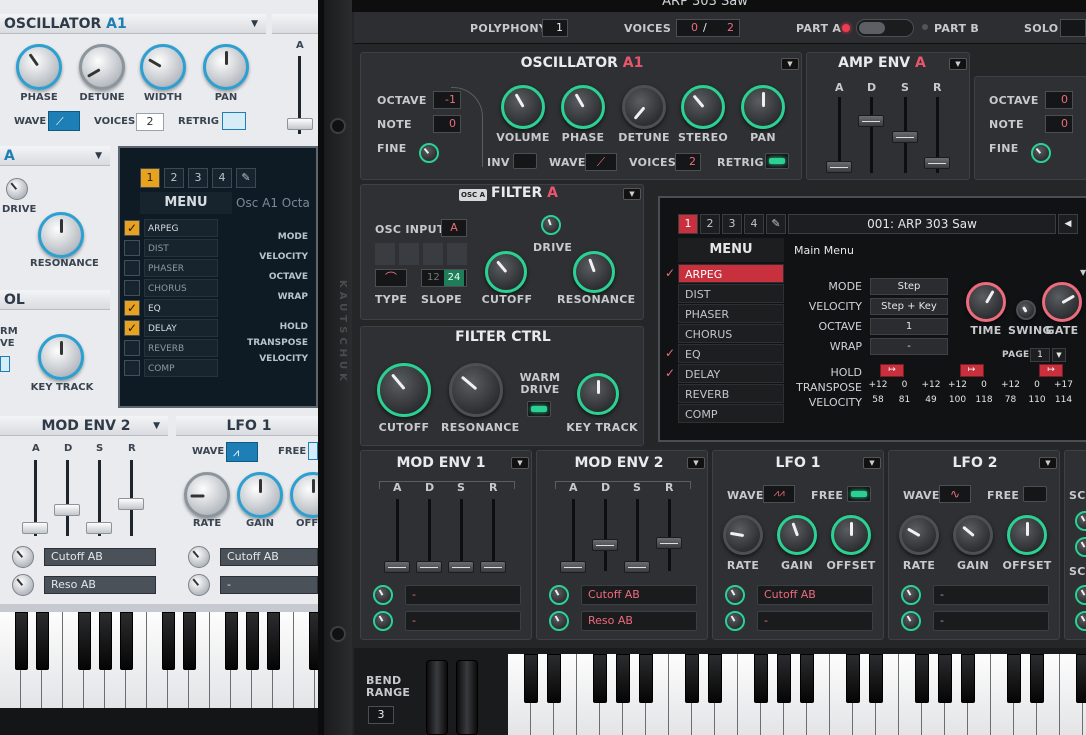 The width and height of the screenshot is (1086, 735). I want to click on env2-sustain-fader, so click(637, 567).